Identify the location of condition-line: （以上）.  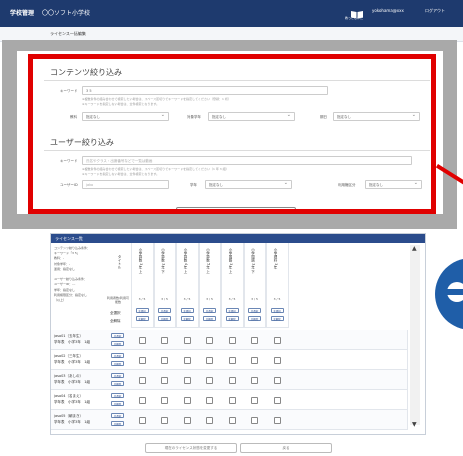
(60, 300).